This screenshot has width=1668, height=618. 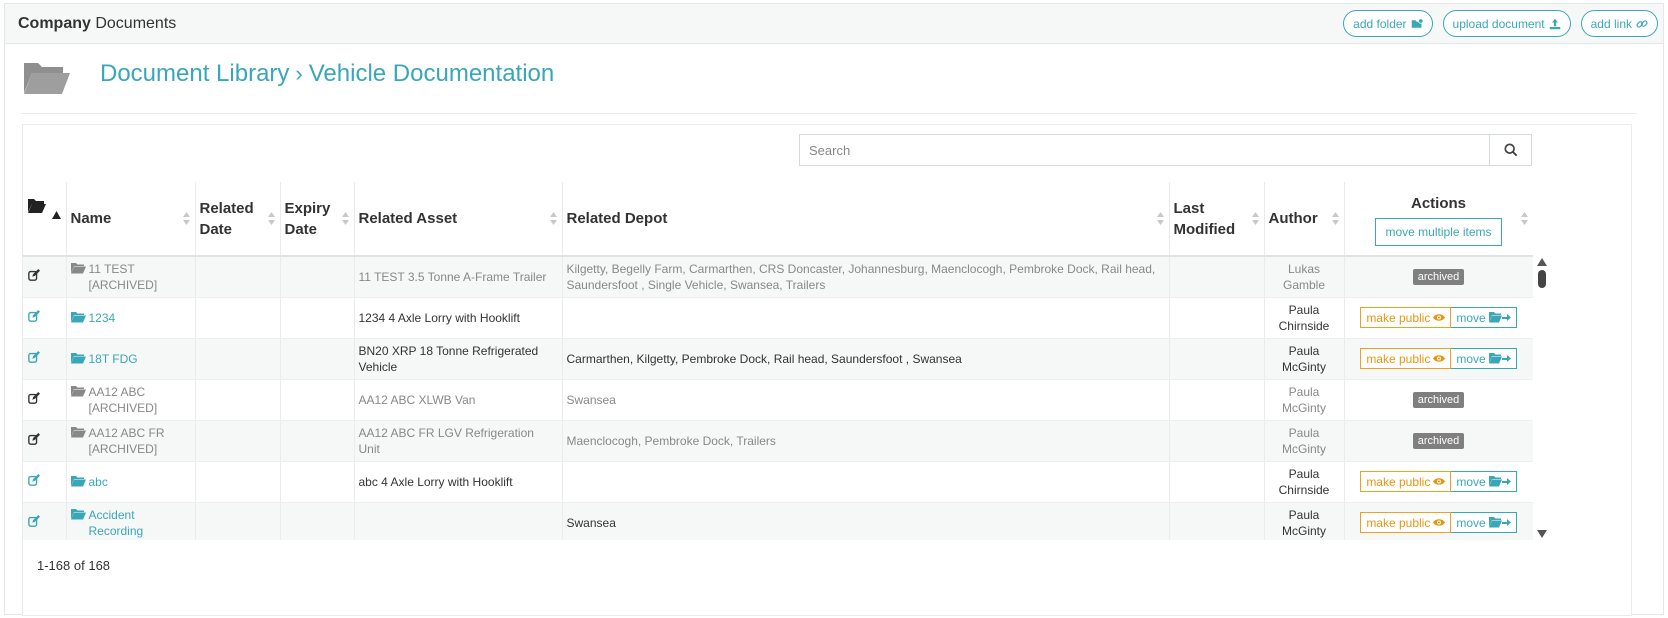 What do you see at coordinates (1380, 23) in the screenshot?
I see `add-folder-label: add folder` at bounding box center [1380, 23].